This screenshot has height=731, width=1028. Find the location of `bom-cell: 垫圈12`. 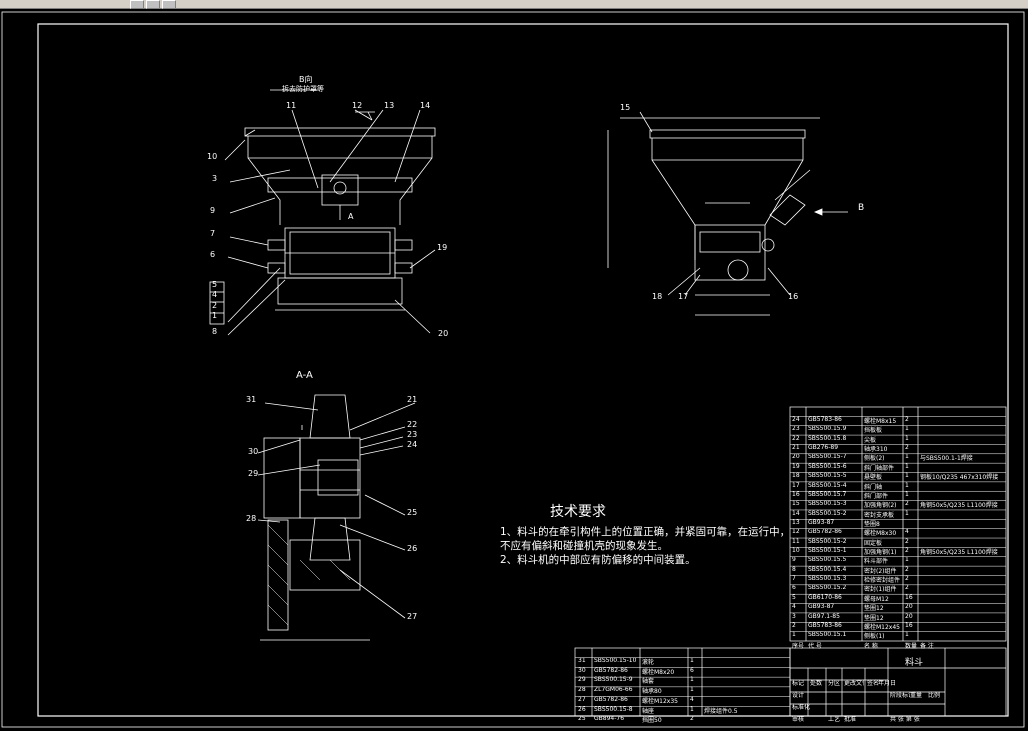

bom-cell: 垫圈12 is located at coordinates (874, 618).